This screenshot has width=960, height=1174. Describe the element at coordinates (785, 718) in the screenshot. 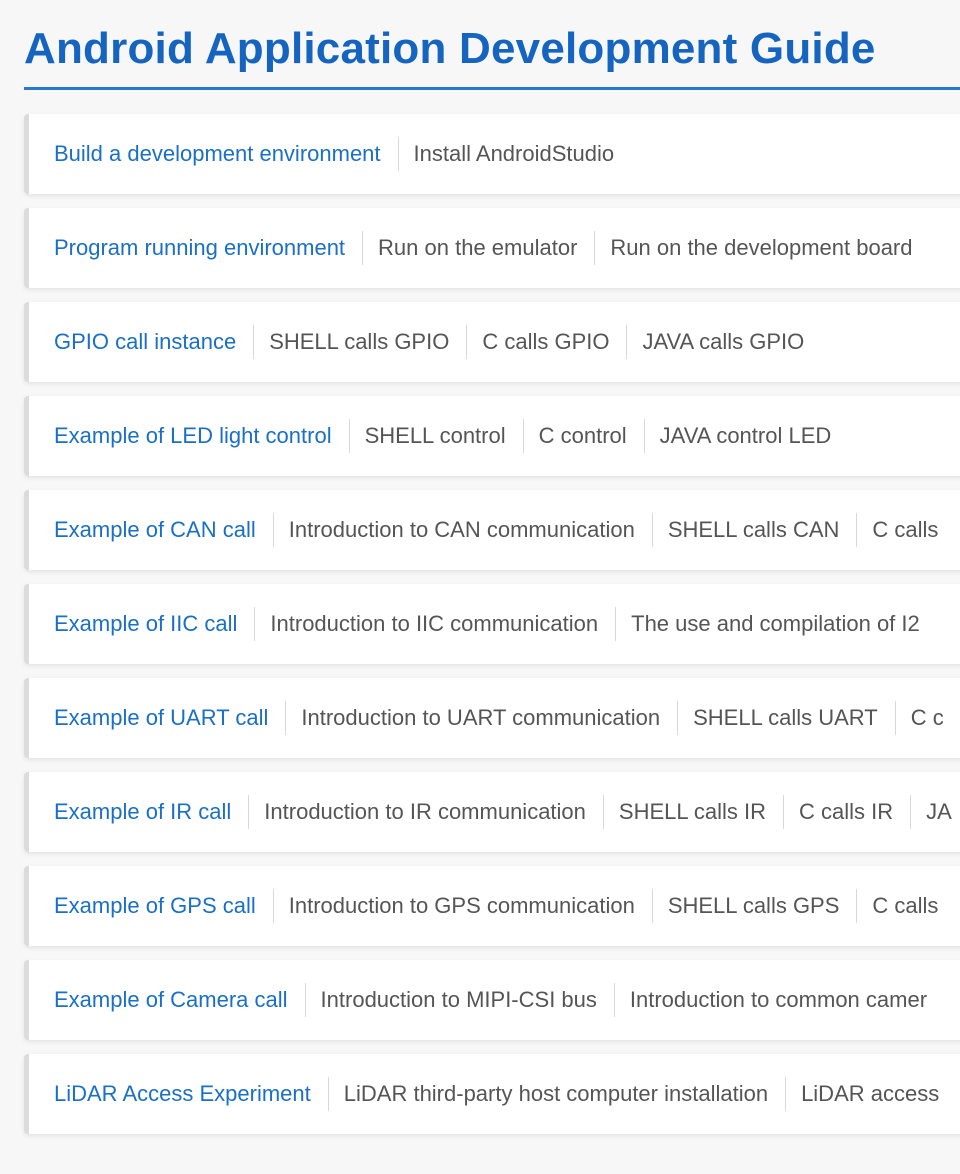

I see `topic-link: SHELL calls UART` at that location.